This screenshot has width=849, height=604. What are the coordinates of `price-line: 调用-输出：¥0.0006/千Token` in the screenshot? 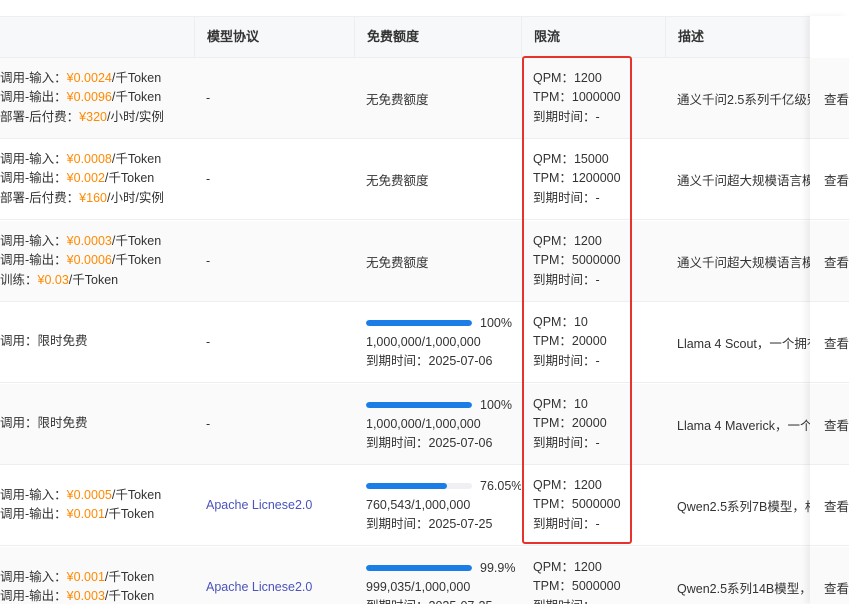 It's located at (80, 261).